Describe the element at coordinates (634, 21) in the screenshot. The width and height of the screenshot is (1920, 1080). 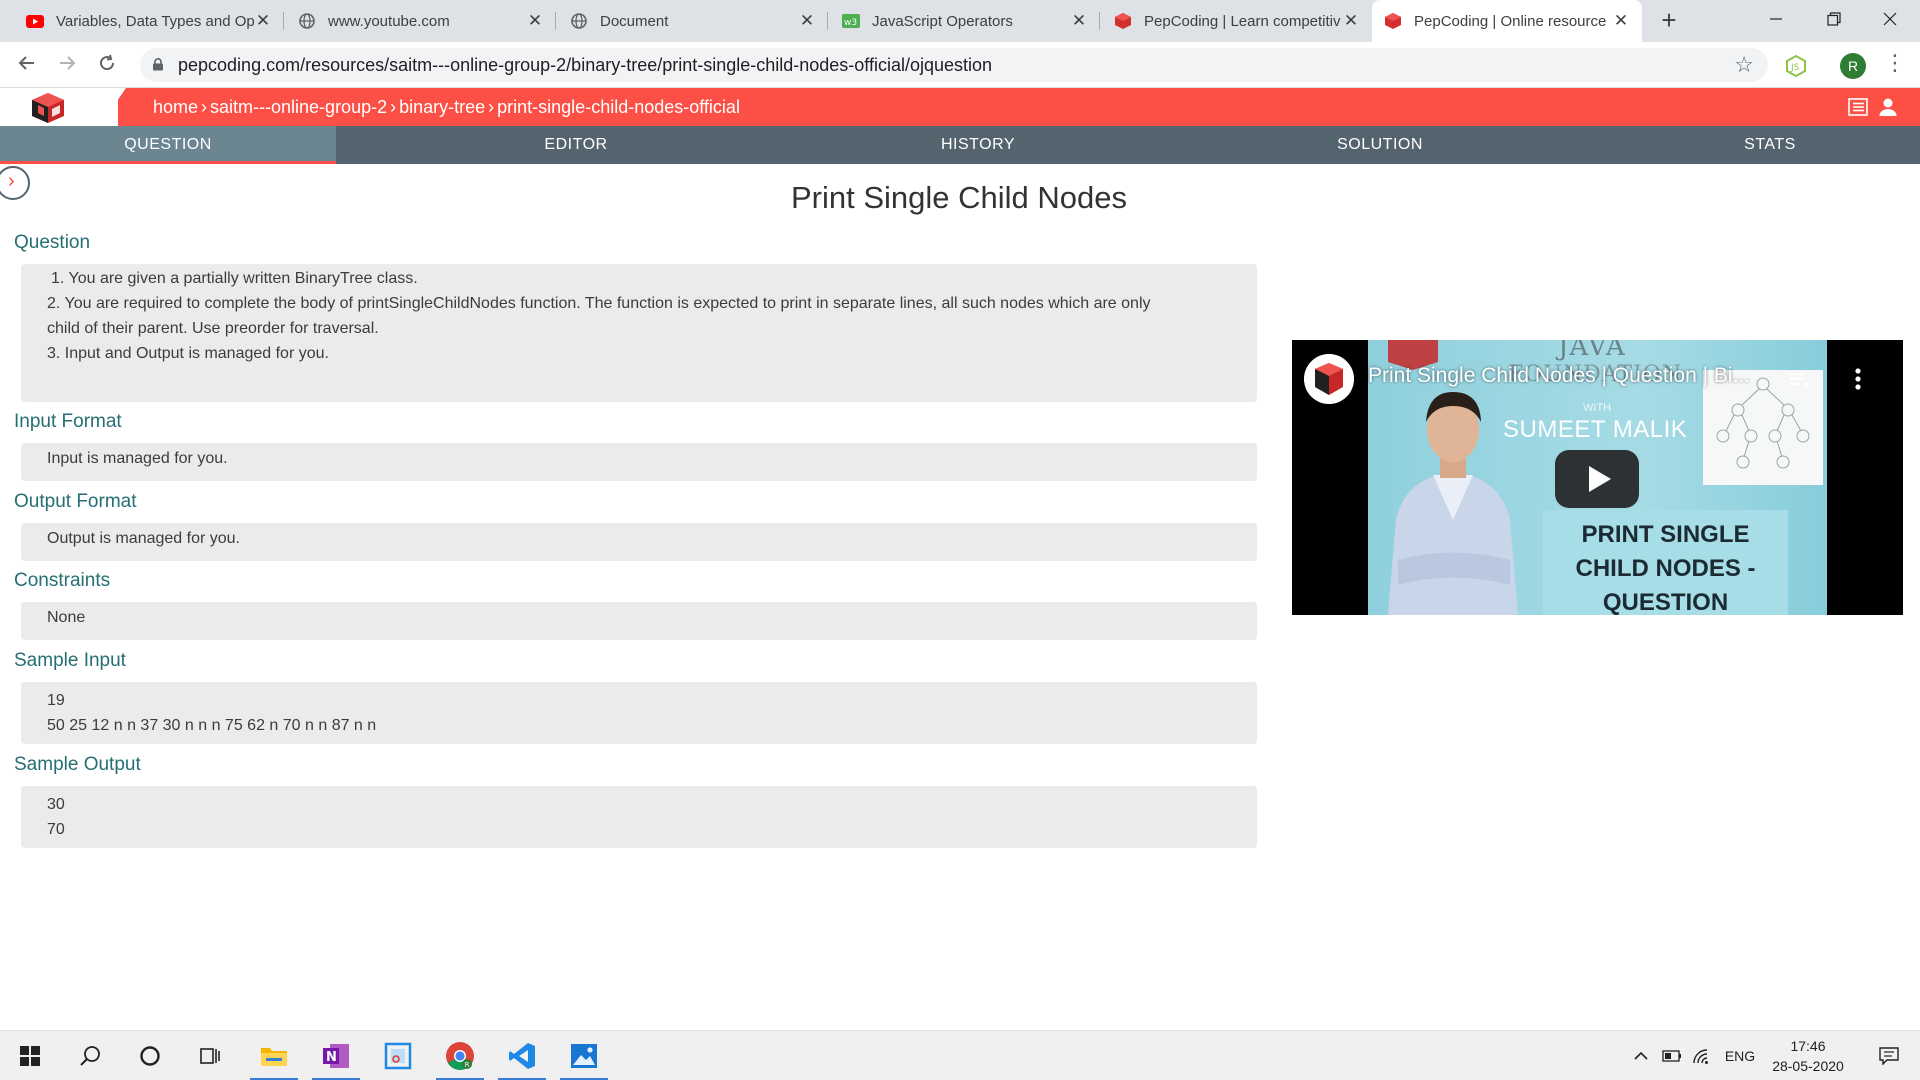
I see `tab-title: Document` at that location.